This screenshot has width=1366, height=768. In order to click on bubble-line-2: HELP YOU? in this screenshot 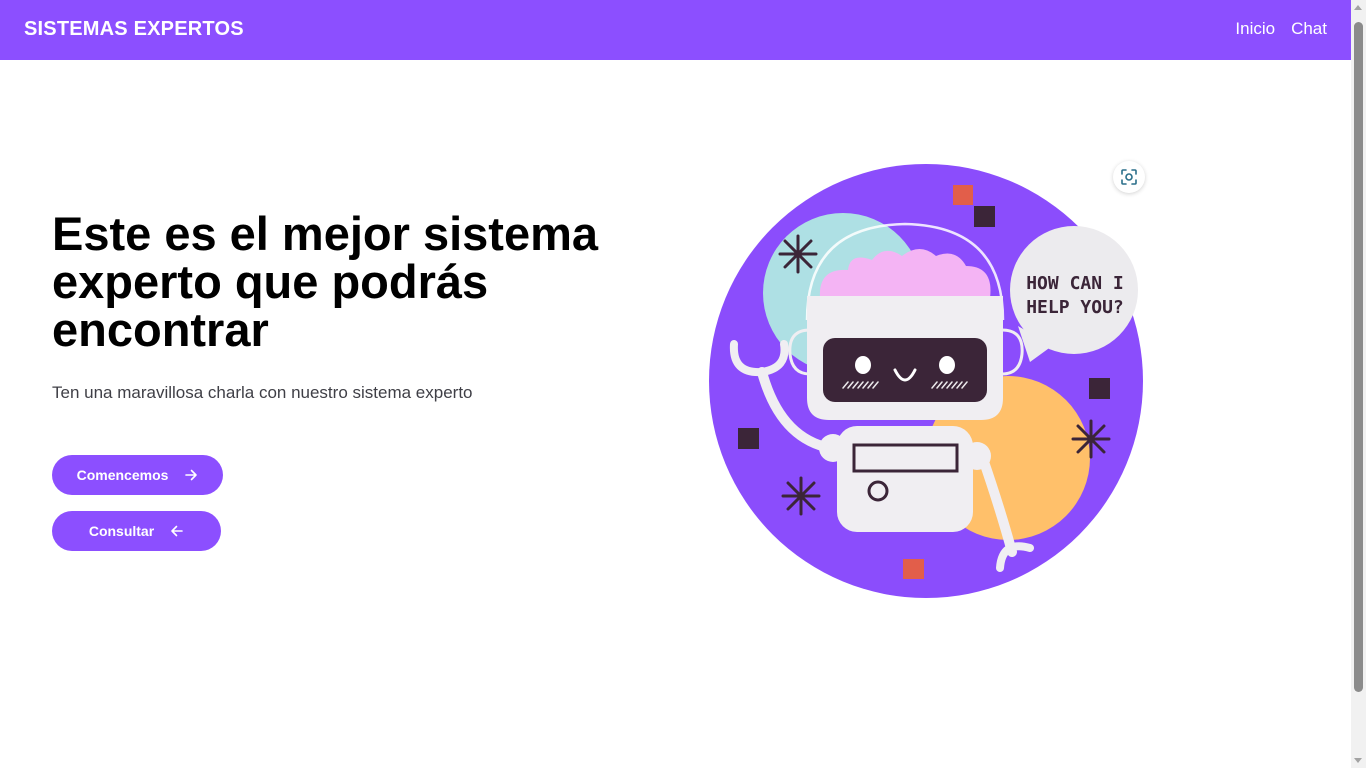, I will do `click(1075, 307)`.